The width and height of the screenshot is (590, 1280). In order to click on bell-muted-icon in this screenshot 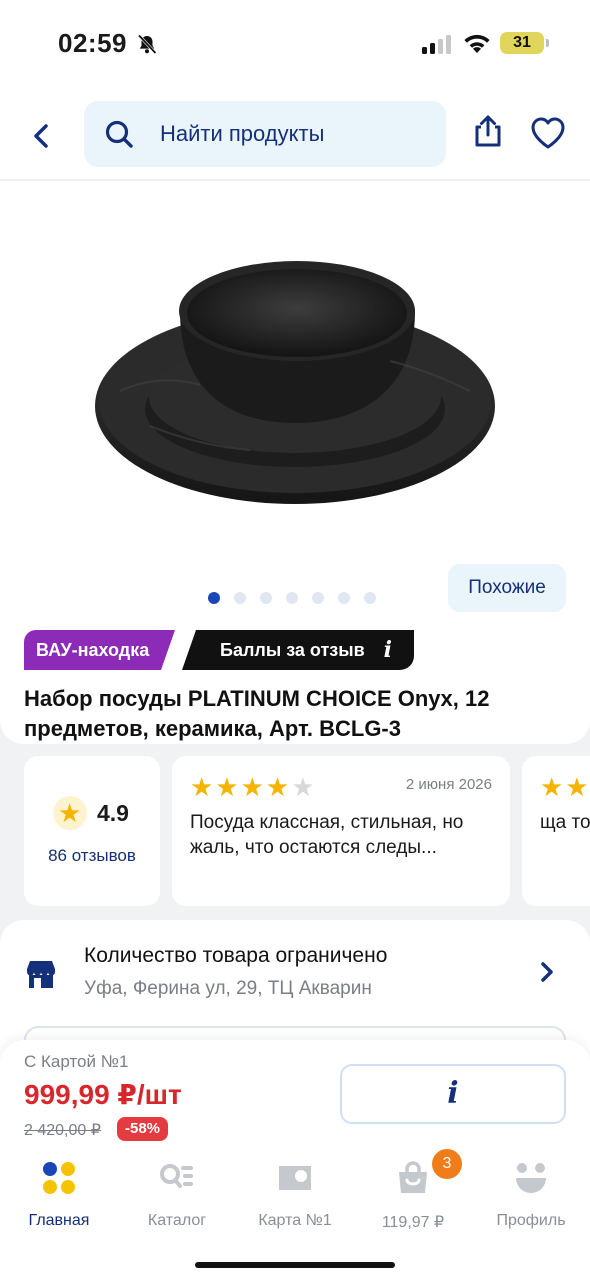, I will do `click(147, 44)`.